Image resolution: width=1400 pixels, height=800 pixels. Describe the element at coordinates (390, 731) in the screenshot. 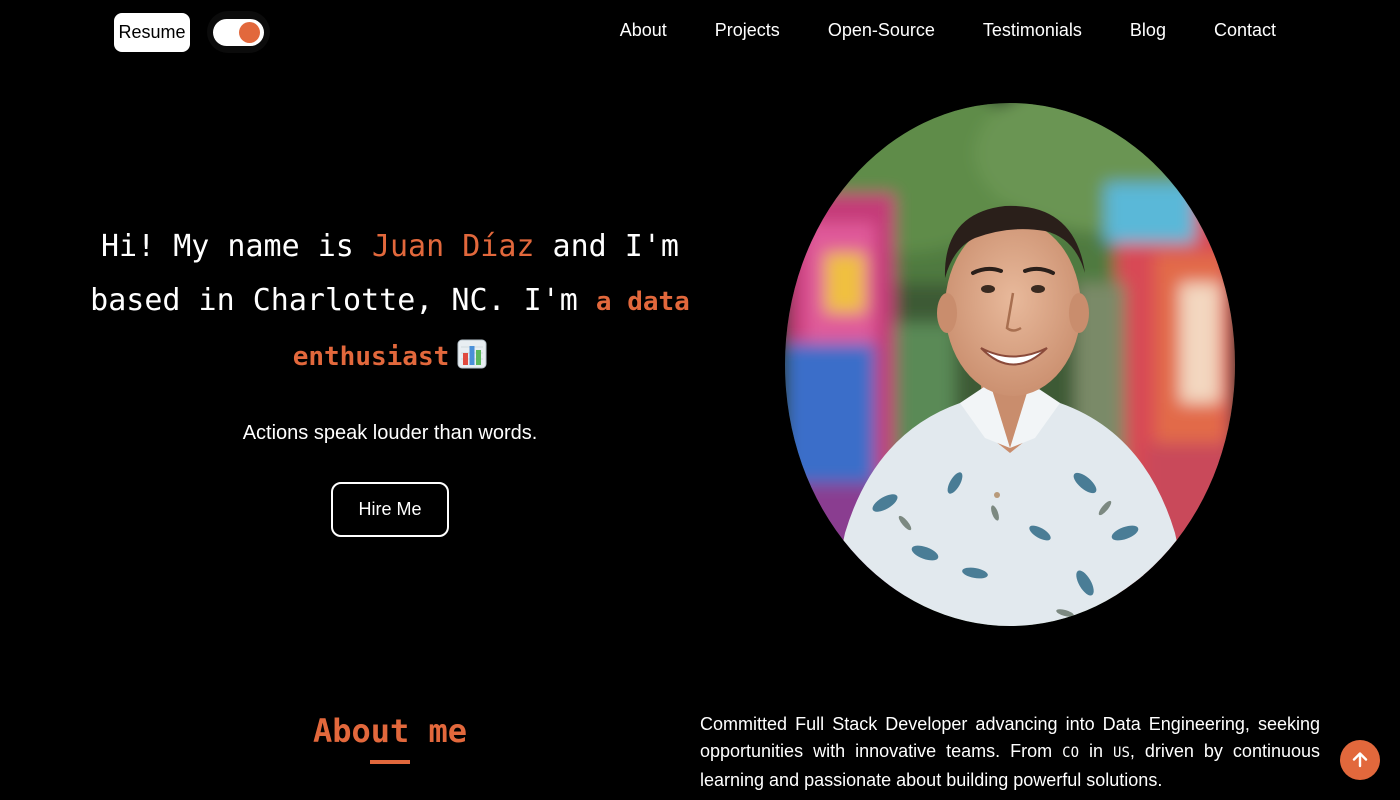

I see `about-title: About me` at that location.